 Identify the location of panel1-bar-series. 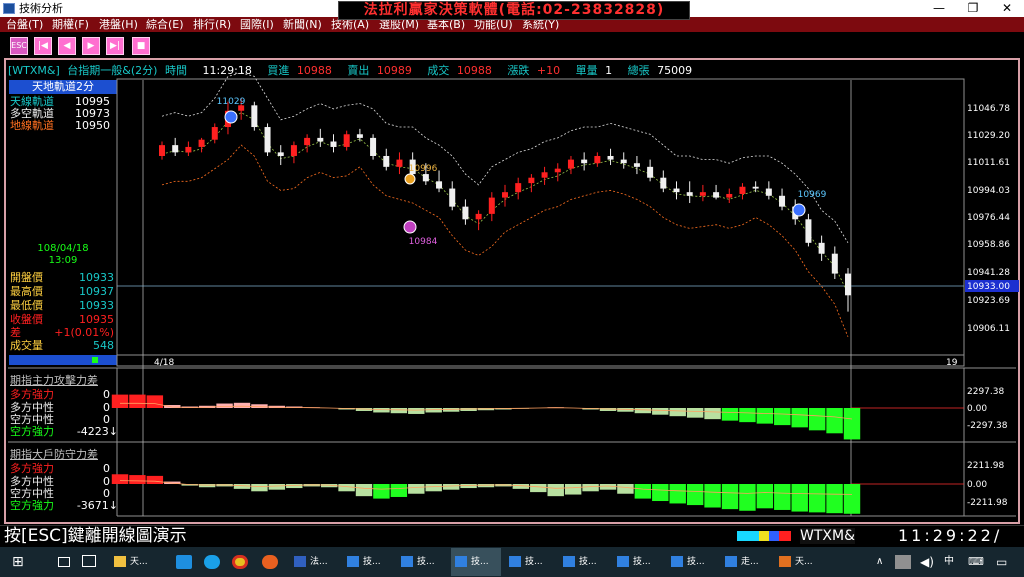
(486, 417).